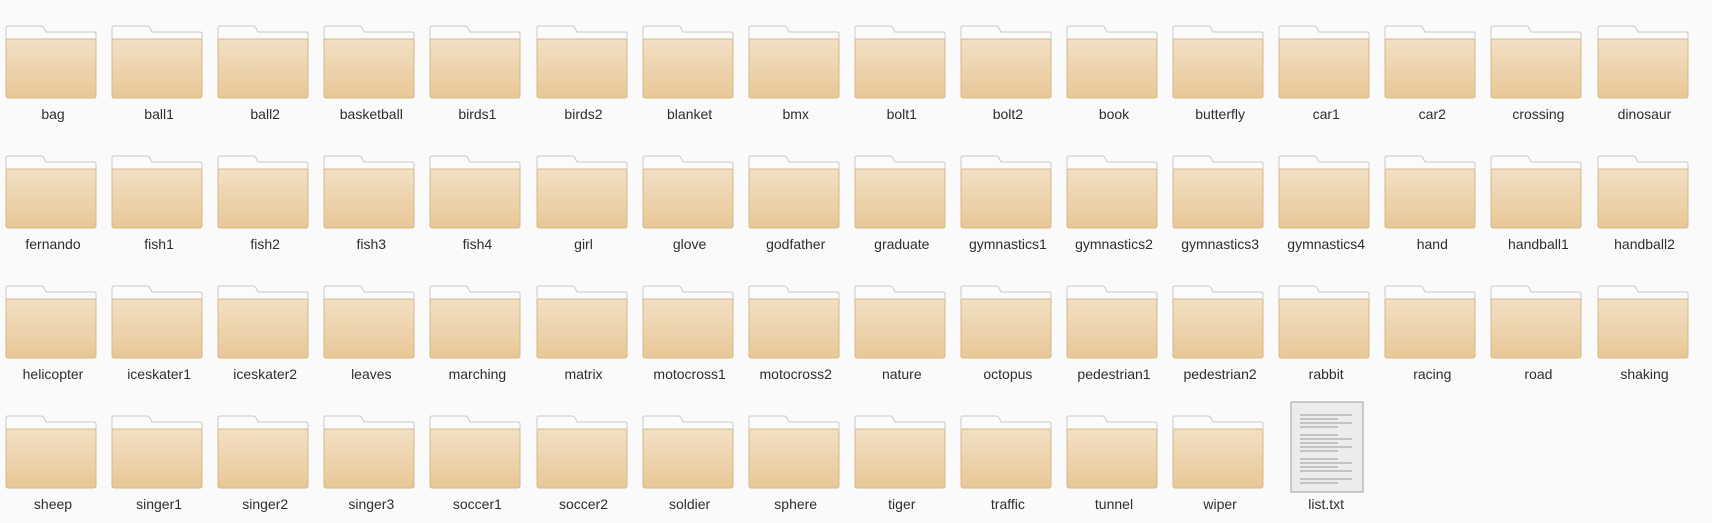  What do you see at coordinates (796, 244) in the screenshot?
I see `item-label: godfather` at bounding box center [796, 244].